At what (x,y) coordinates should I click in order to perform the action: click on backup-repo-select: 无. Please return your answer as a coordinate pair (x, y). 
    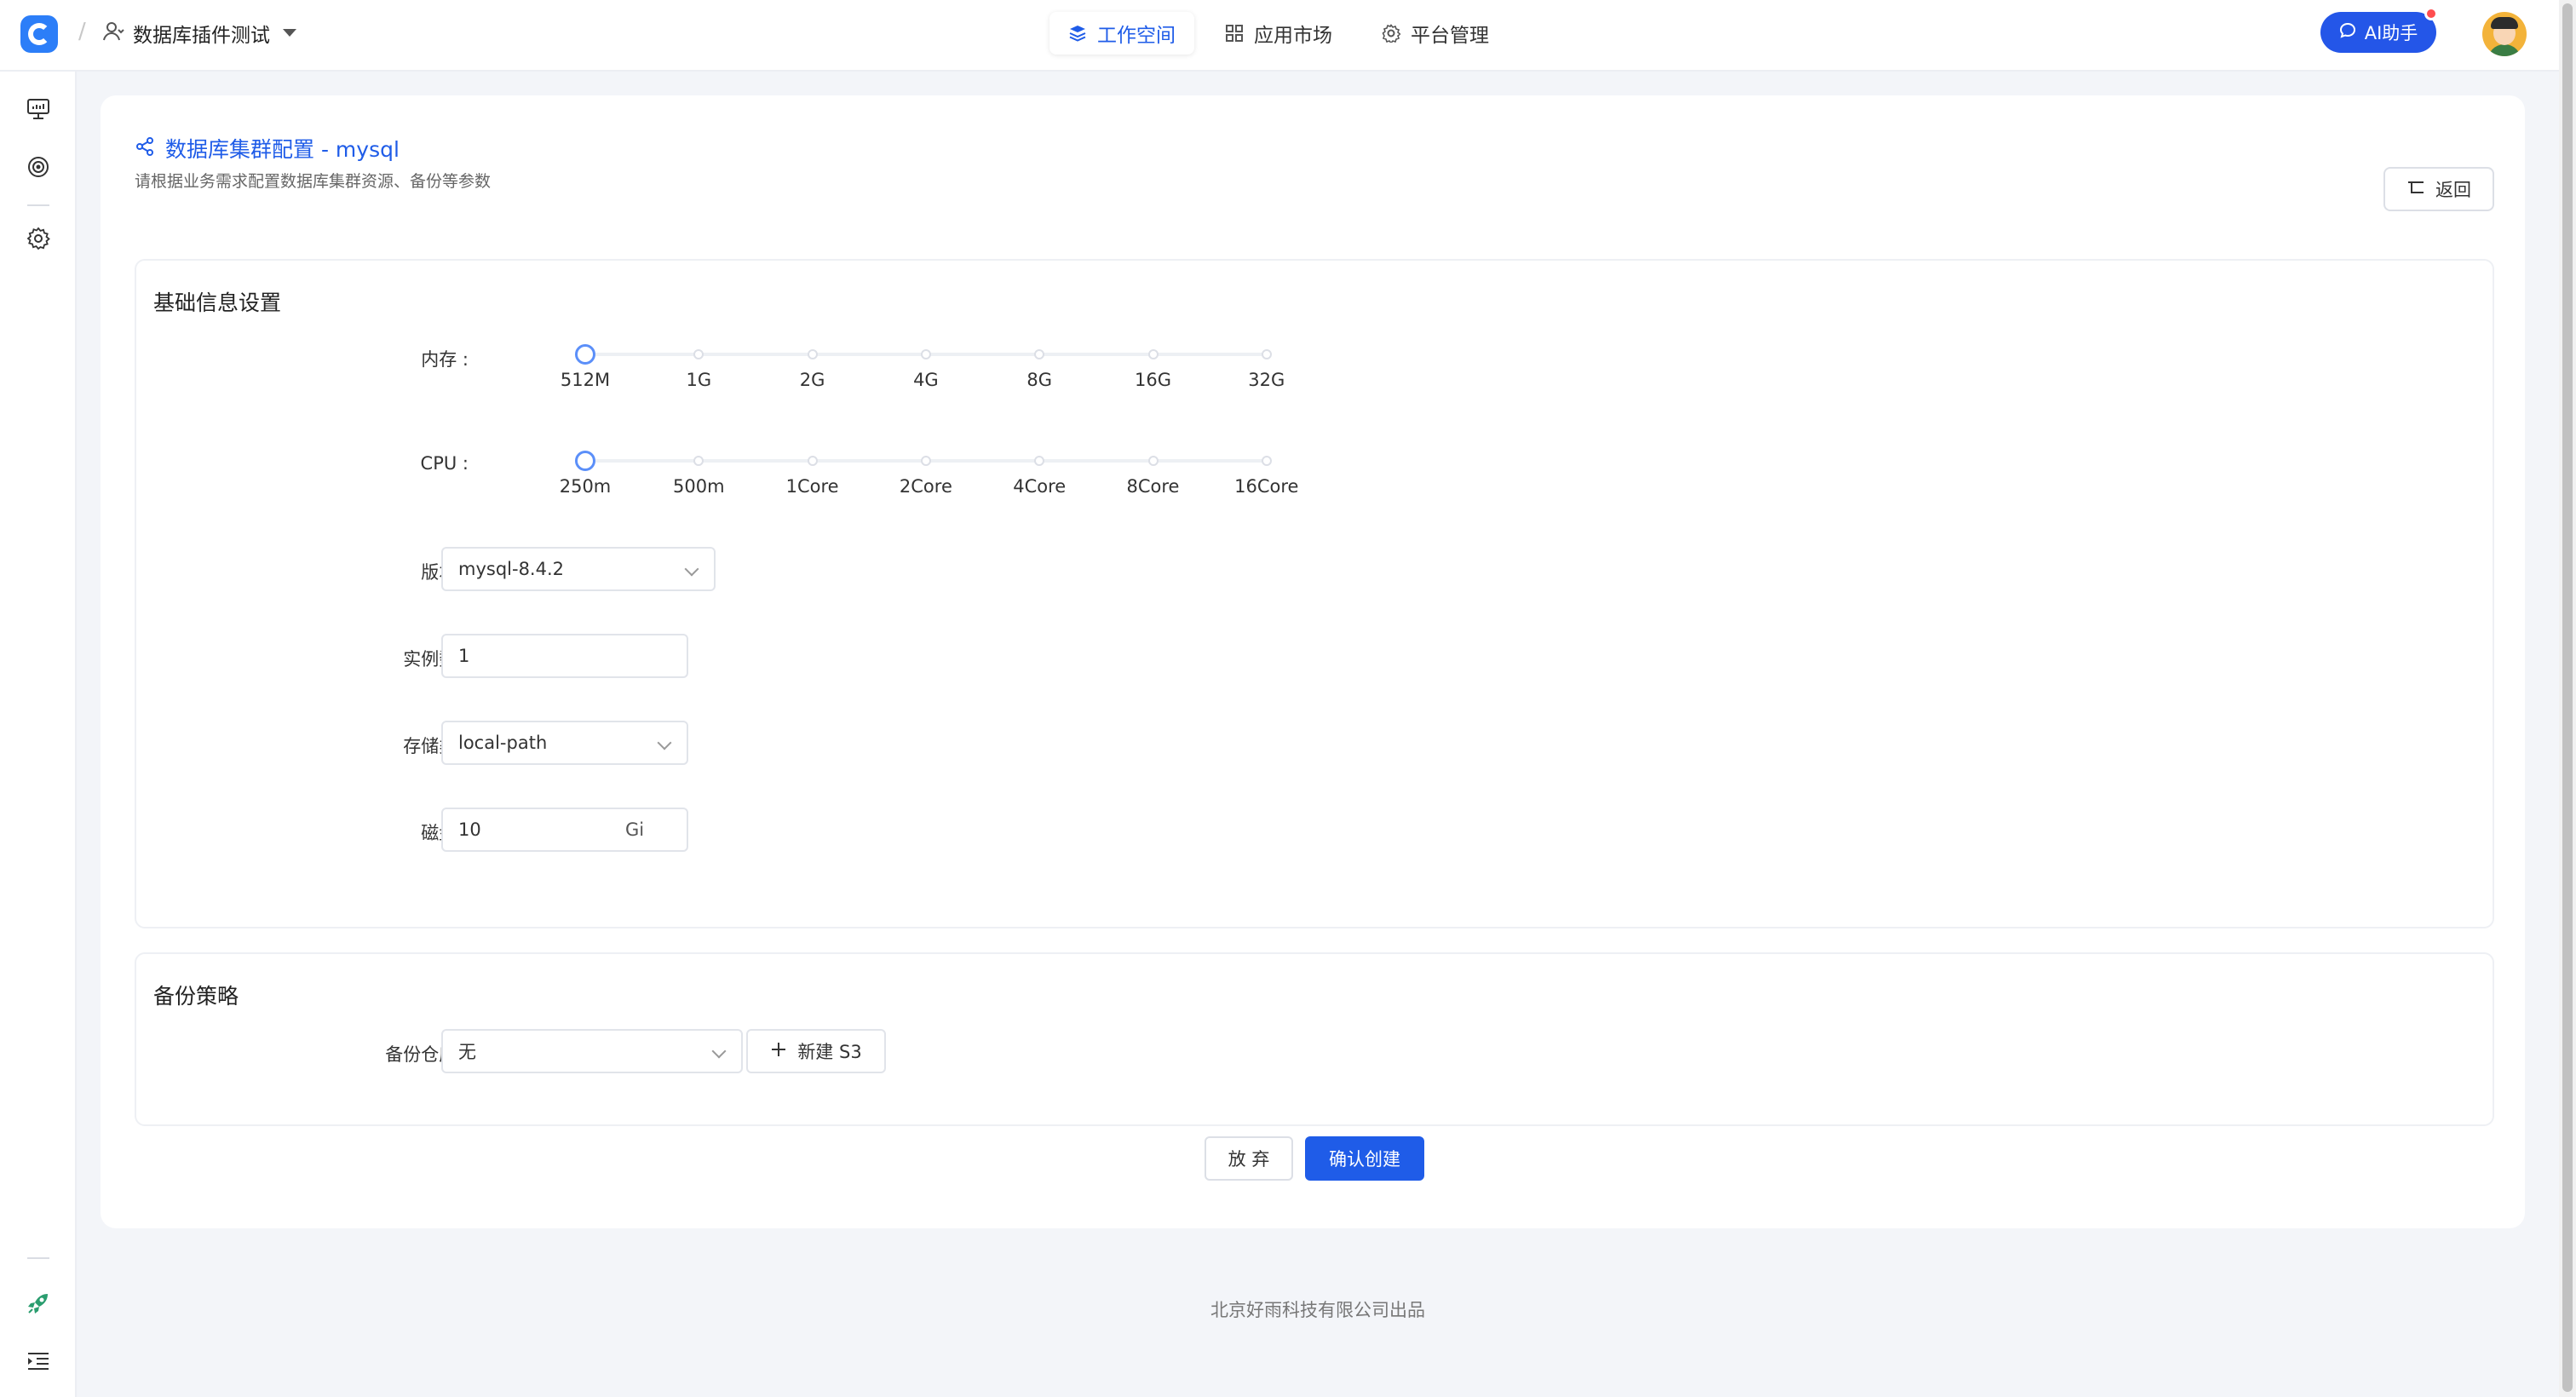
    Looking at the image, I should click on (592, 1051).